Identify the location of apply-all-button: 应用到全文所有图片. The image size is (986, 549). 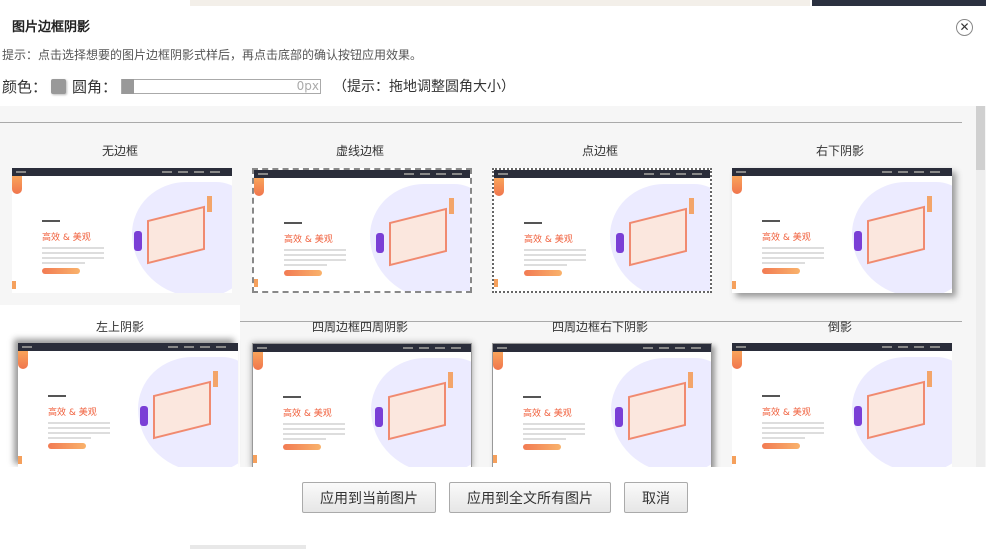
(530, 497).